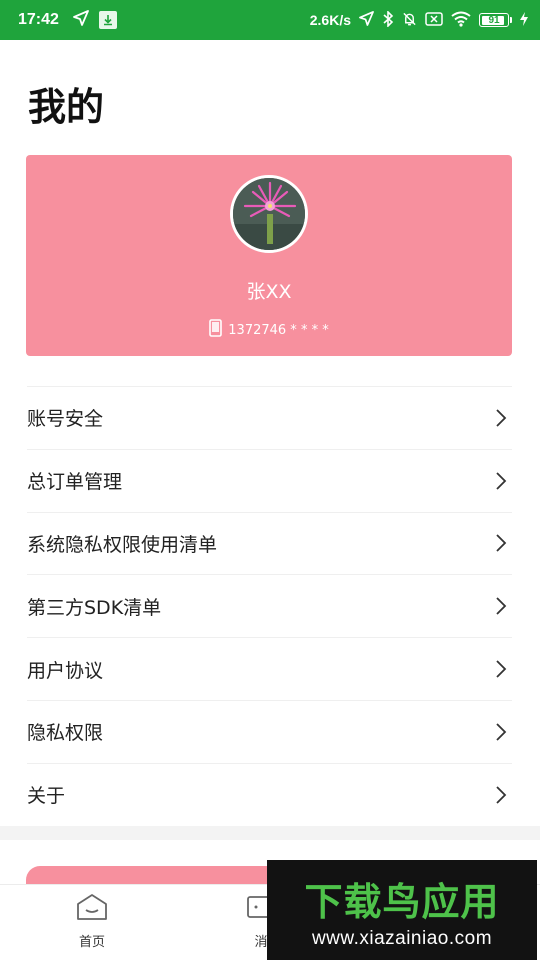 The width and height of the screenshot is (540, 960). Describe the element at coordinates (269, 214) in the screenshot. I see `avatar` at that location.